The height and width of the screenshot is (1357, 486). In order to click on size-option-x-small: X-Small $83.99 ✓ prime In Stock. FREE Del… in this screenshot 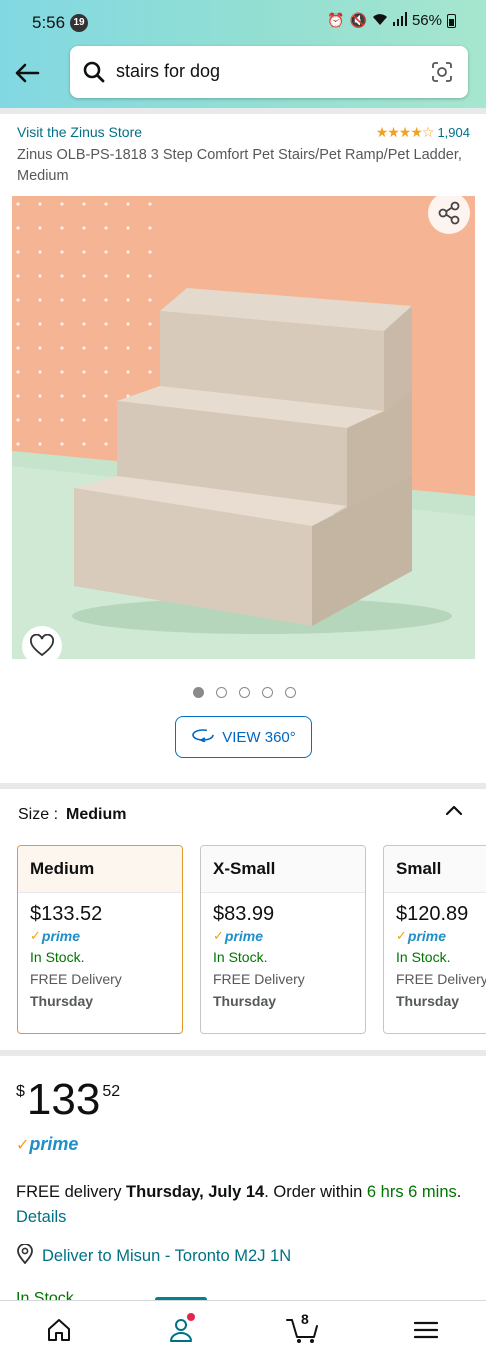, I will do `click(283, 939)`.